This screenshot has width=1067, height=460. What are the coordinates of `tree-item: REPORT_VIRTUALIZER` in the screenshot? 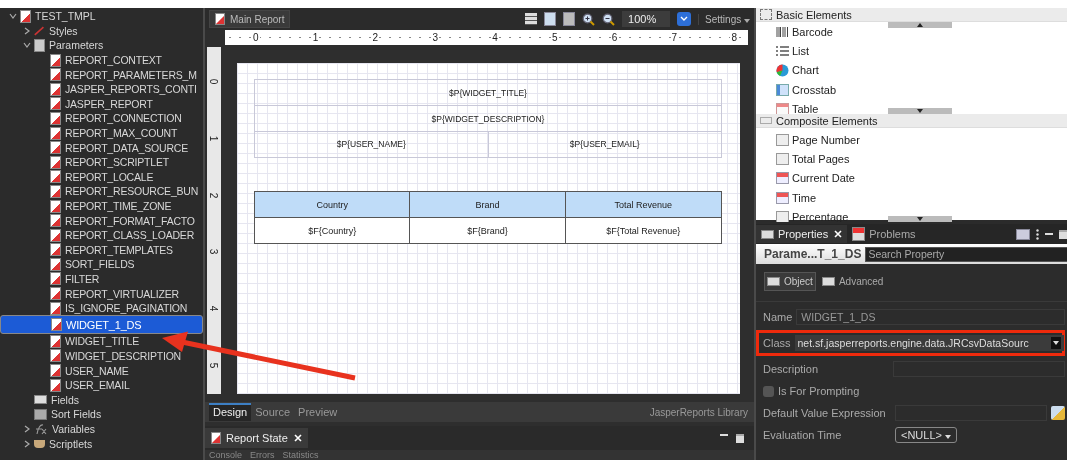 It's located at (101, 293).